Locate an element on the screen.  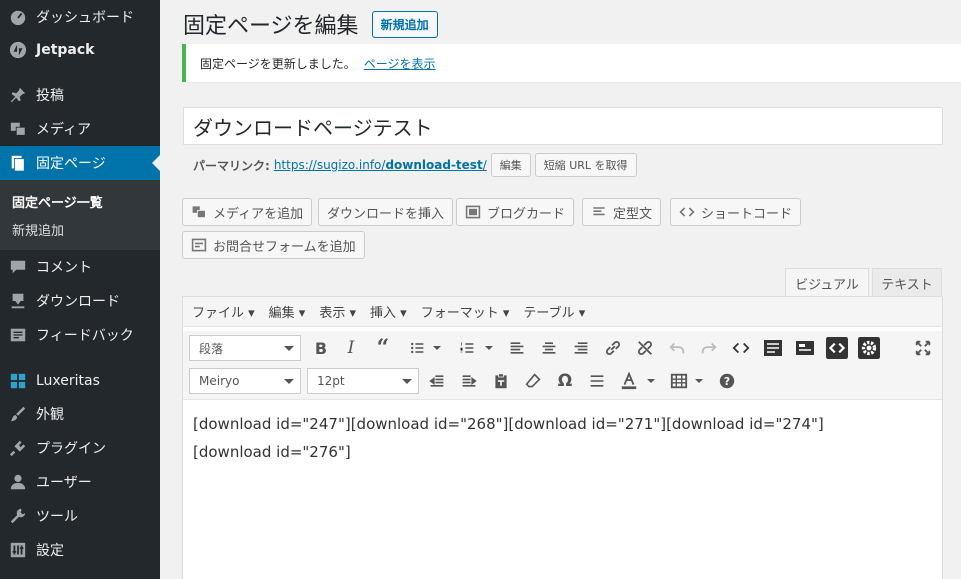
text-color-dropdown is located at coordinates (651, 383).